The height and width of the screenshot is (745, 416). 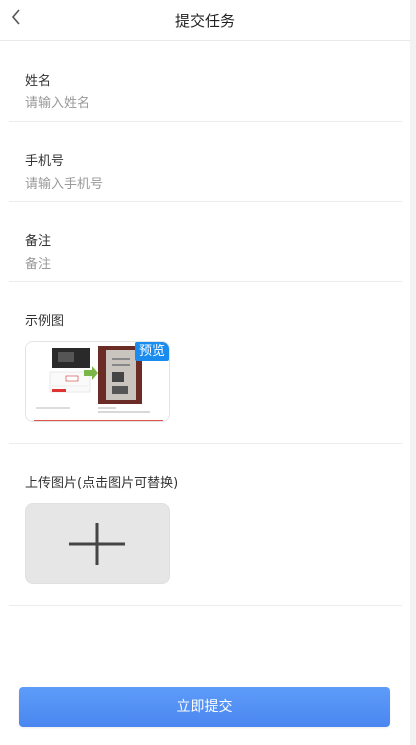 I want to click on navbar: 提交任务, so click(x=205, y=20).